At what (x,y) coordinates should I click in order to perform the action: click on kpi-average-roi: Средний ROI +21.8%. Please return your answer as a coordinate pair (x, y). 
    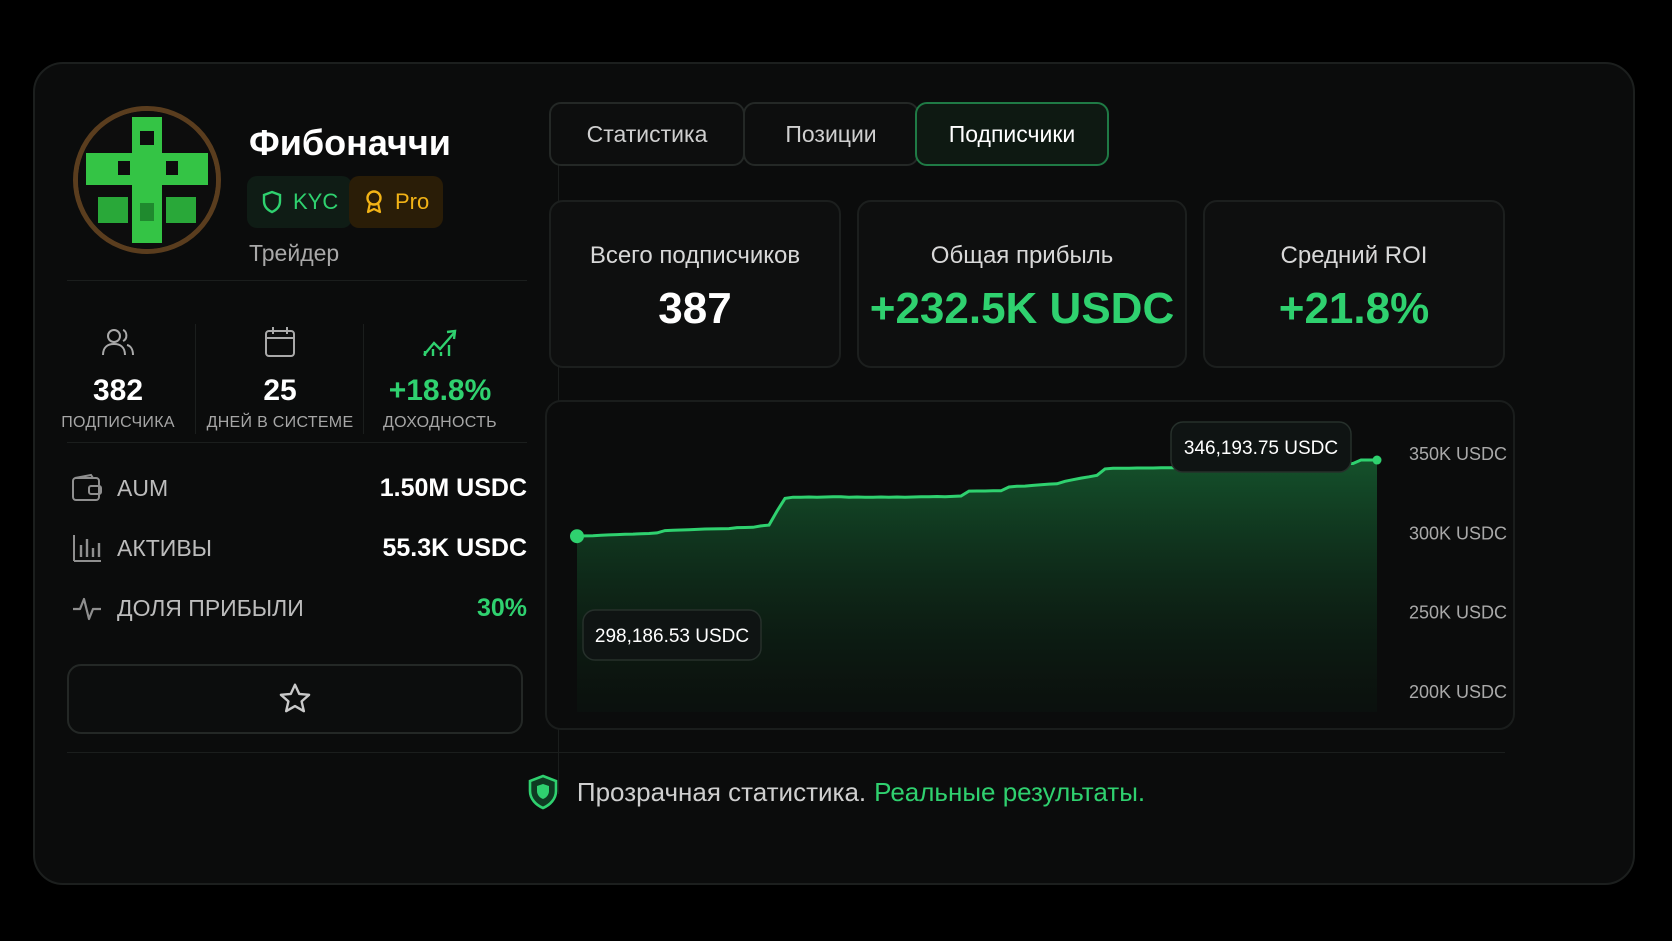
    Looking at the image, I should click on (1354, 284).